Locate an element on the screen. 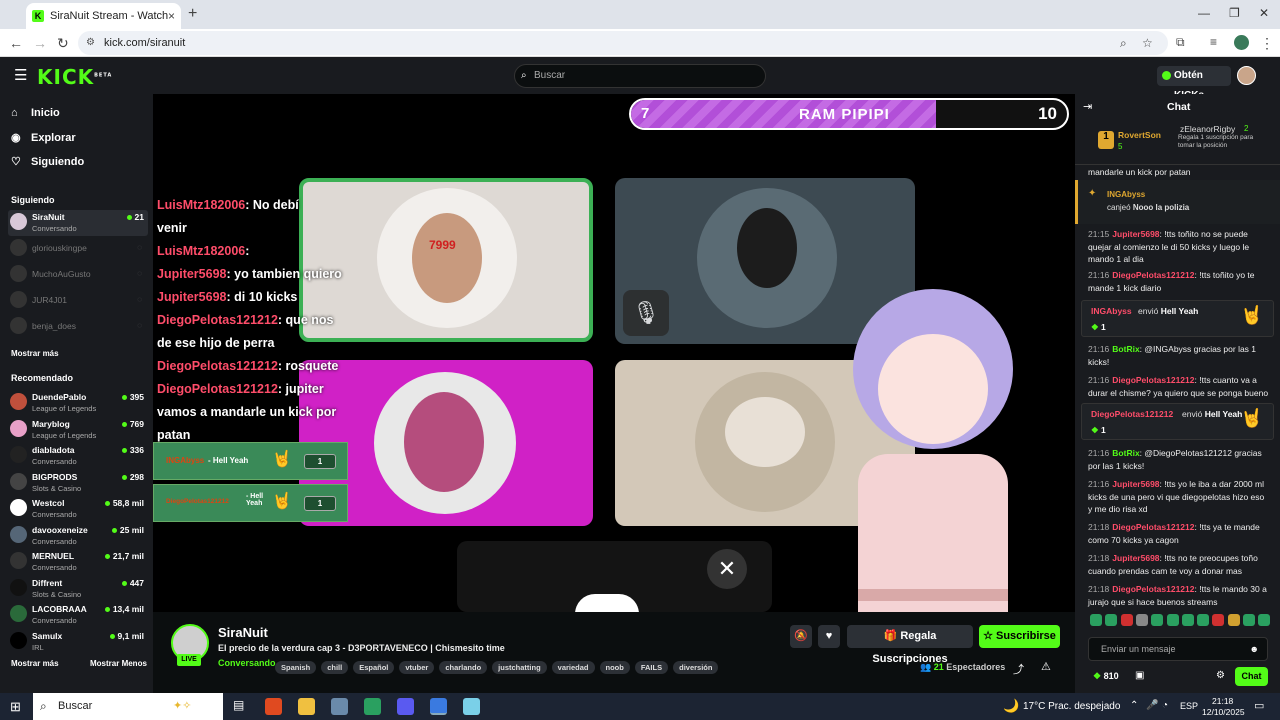  hamburger-menu-icon: ☰ is located at coordinates (20, 75).